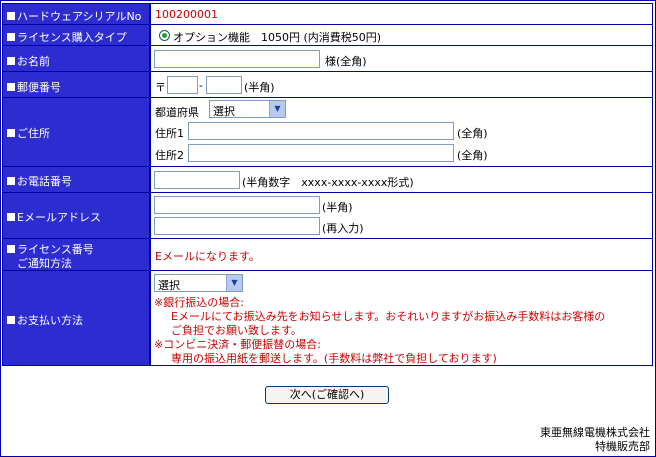 The width and height of the screenshot is (656, 457). I want to click on postal-code-second-input, so click(224, 85).